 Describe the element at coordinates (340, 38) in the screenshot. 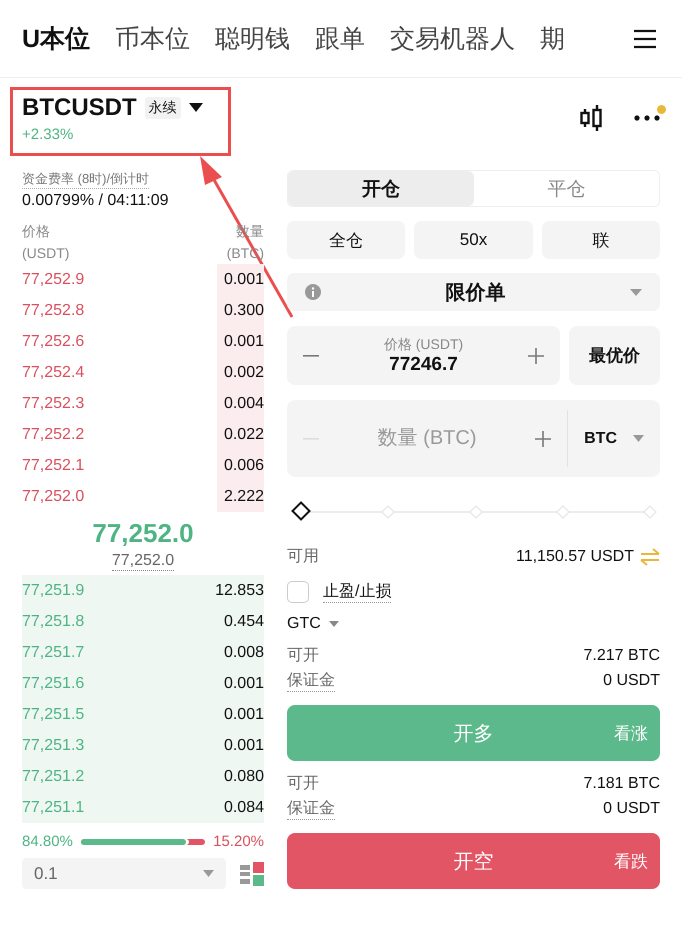

I see `tab: 跟单` at that location.